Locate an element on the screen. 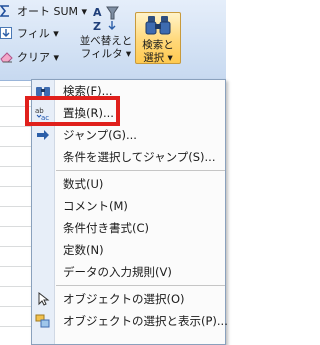  menu-item-label: 数式(U) is located at coordinates (83, 184).